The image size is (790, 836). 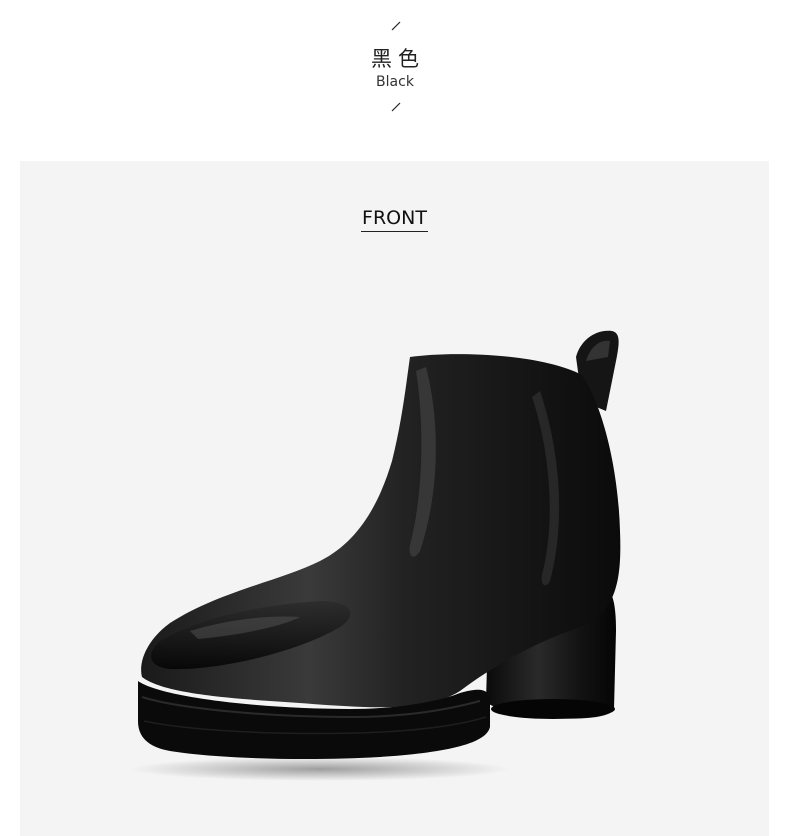 I want to click on slash-divider-top, so click(x=396, y=26).